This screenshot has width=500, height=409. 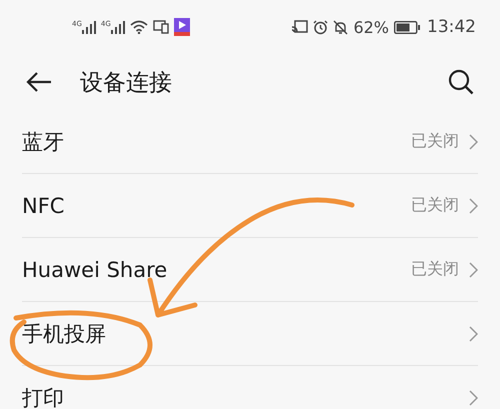 What do you see at coordinates (451, 27) in the screenshot?
I see `clock: 13:42` at bounding box center [451, 27].